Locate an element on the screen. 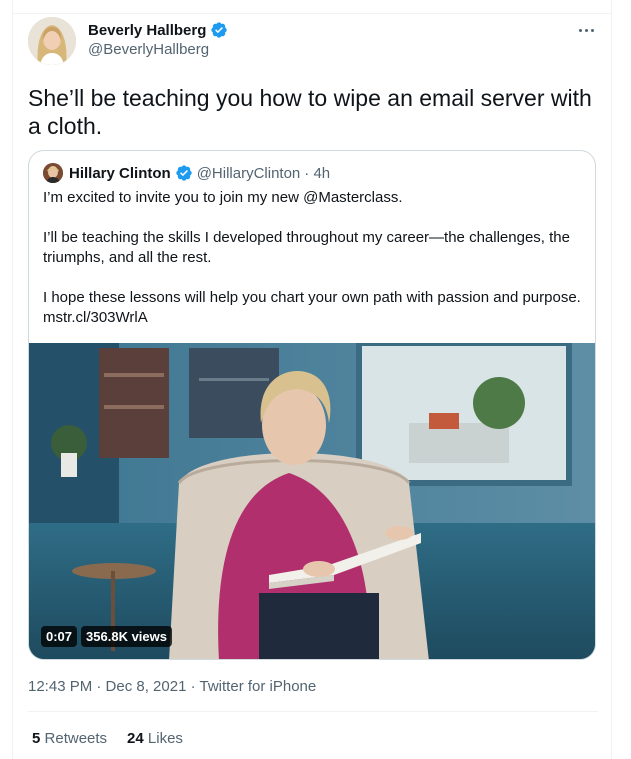  retweets-stat: 5 Retweets is located at coordinates (69, 738).